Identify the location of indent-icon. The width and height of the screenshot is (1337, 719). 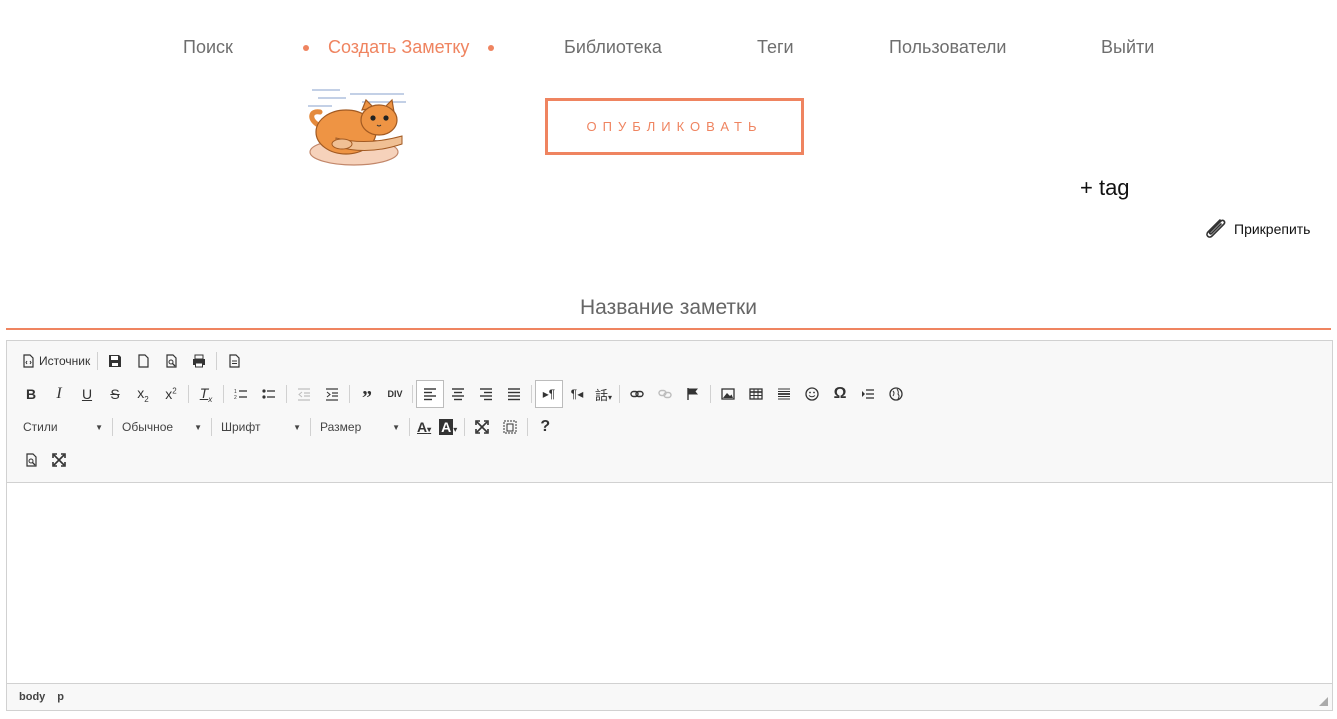
(332, 394).